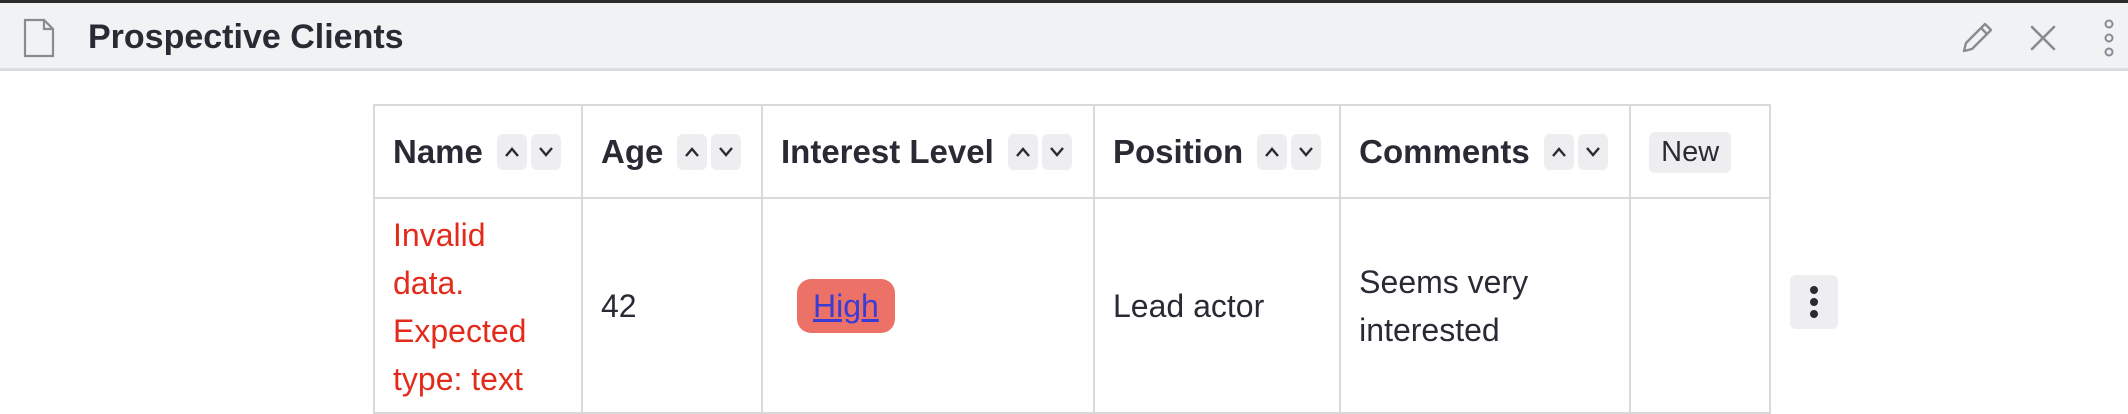 Image resolution: width=2128 pixels, height=414 pixels. Describe the element at coordinates (1178, 151) in the screenshot. I see `column-label: Position` at that location.